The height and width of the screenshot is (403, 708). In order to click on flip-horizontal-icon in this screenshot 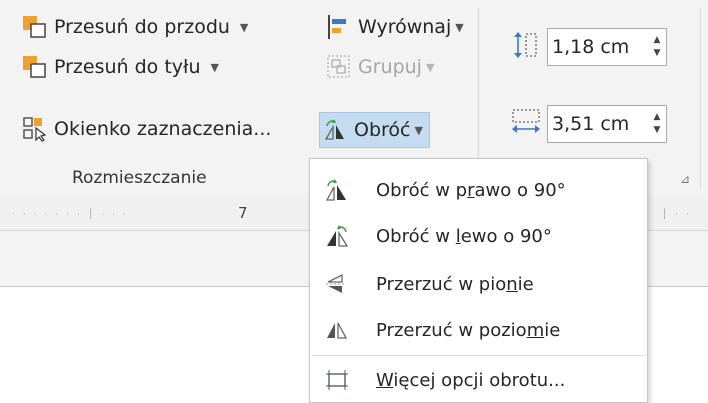, I will do `click(337, 330)`.